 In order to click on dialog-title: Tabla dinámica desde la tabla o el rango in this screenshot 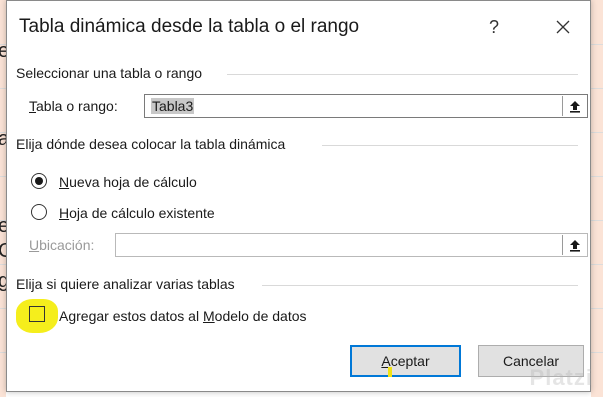, I will do `click(189, 26)`.